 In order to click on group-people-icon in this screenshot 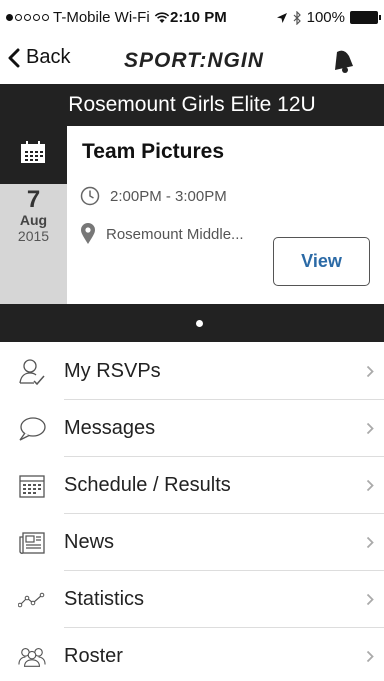, I will do `click(32, 657)`.